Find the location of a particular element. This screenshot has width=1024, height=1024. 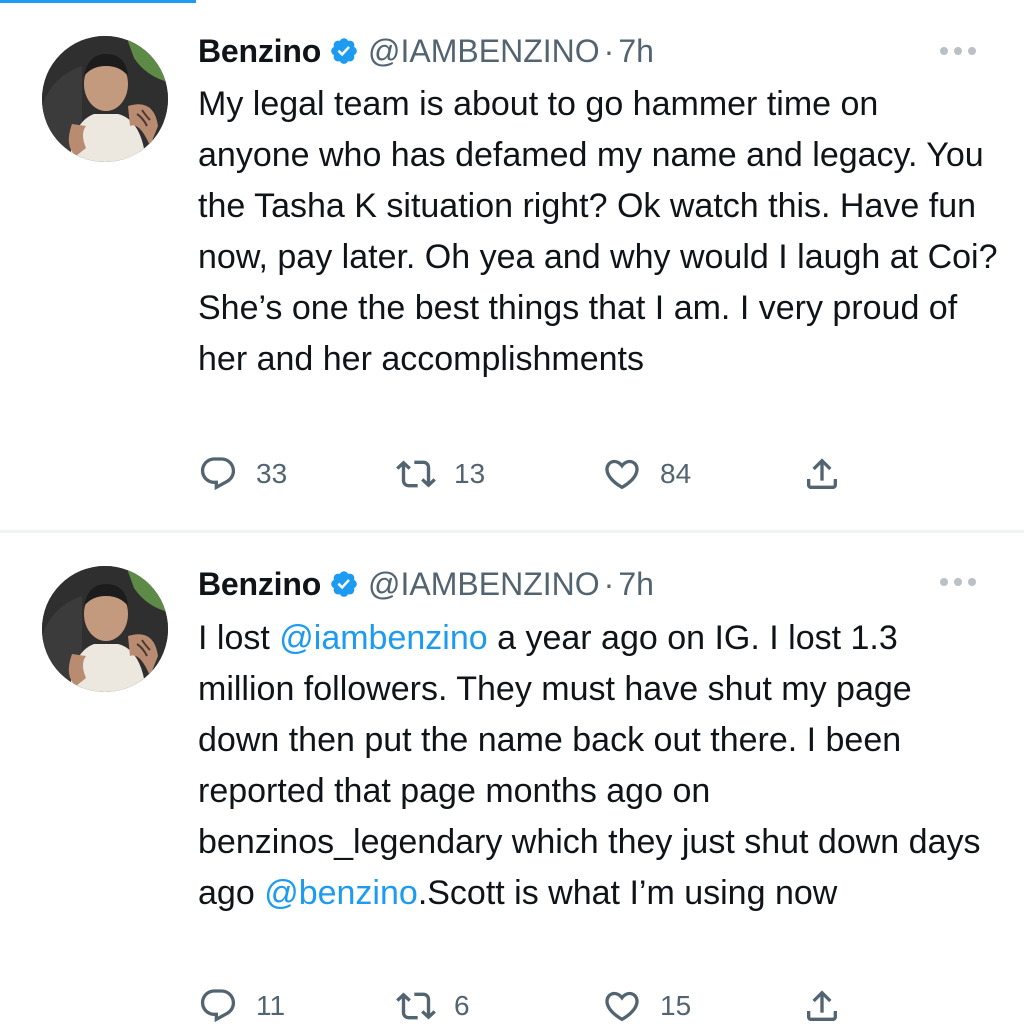

reply-count: 11 is located at coordinates (271, 1005).